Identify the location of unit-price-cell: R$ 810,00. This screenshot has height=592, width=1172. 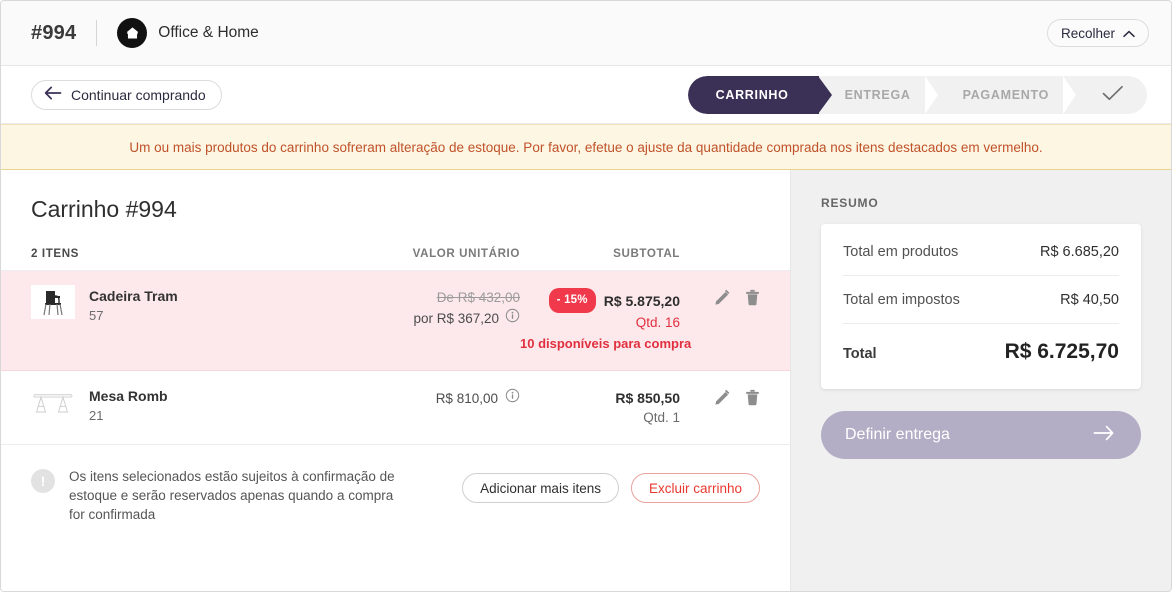
(410, 397).